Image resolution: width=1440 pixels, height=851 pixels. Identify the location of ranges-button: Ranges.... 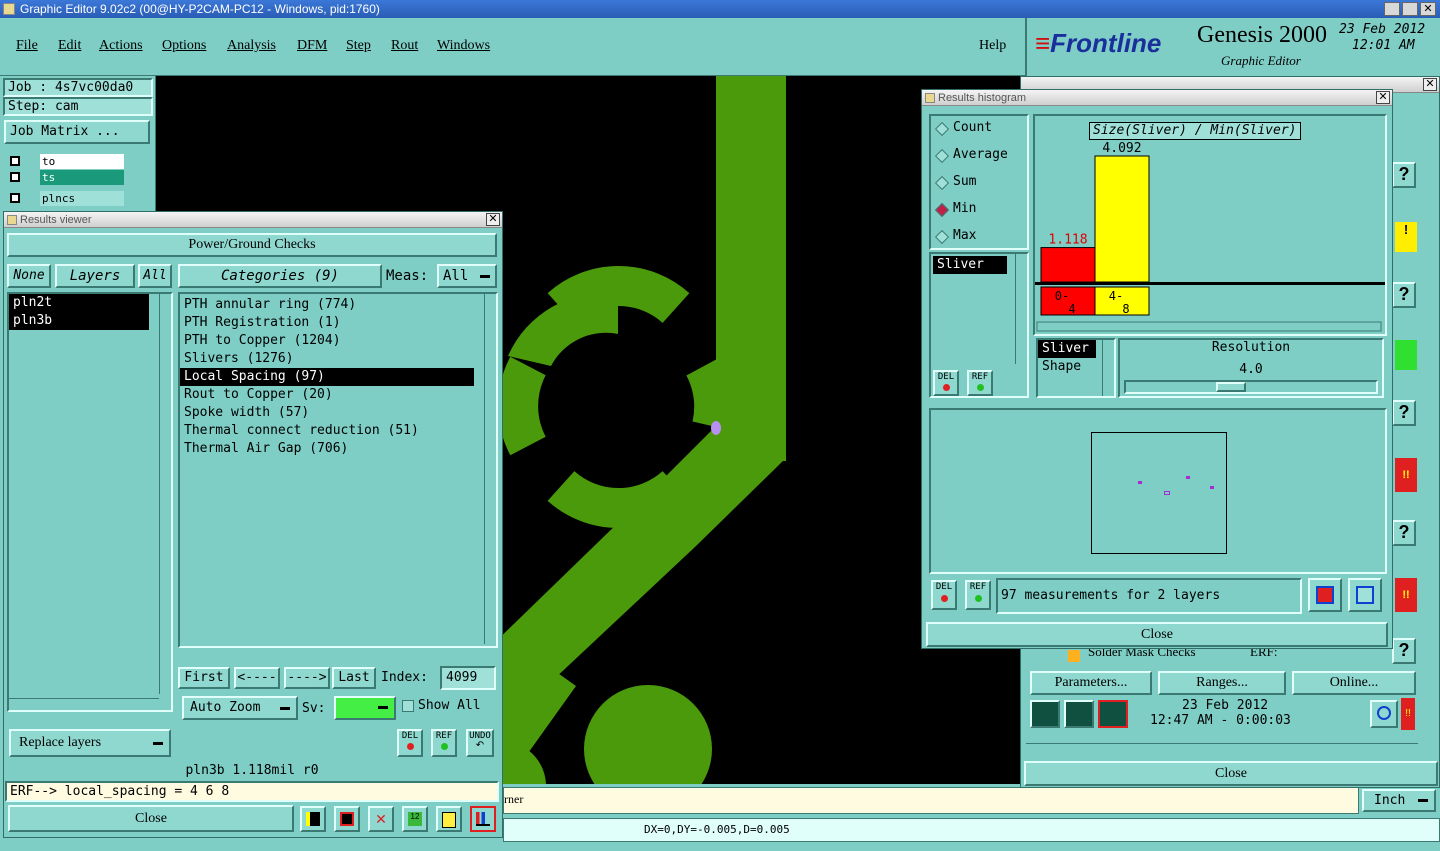
(1222, 683).